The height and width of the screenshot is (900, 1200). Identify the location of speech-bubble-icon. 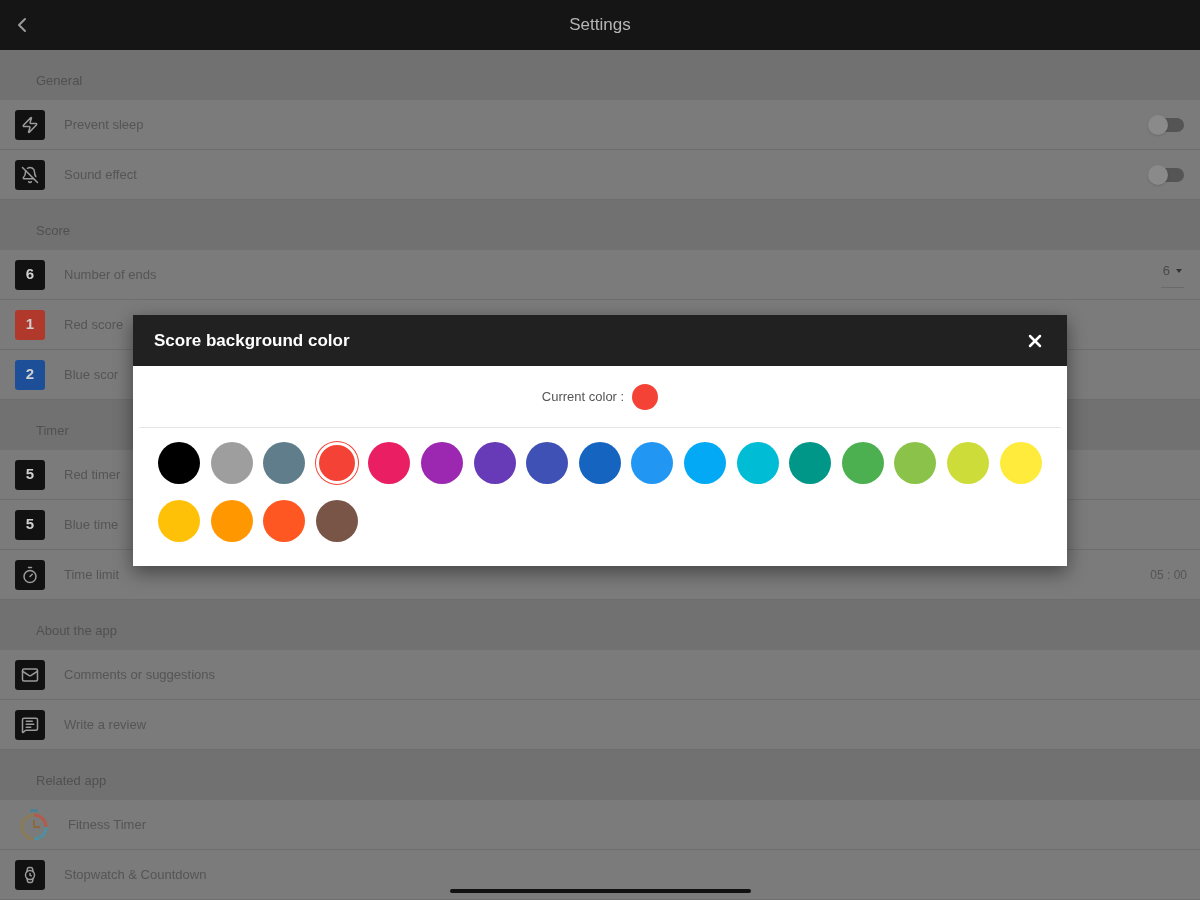
(30, 724).